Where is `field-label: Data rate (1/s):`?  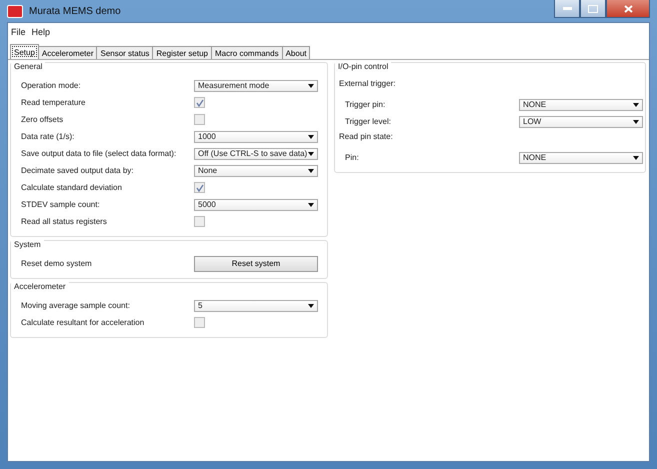
field-label: Data rate (1/s): is located at coordinates (48, 136).